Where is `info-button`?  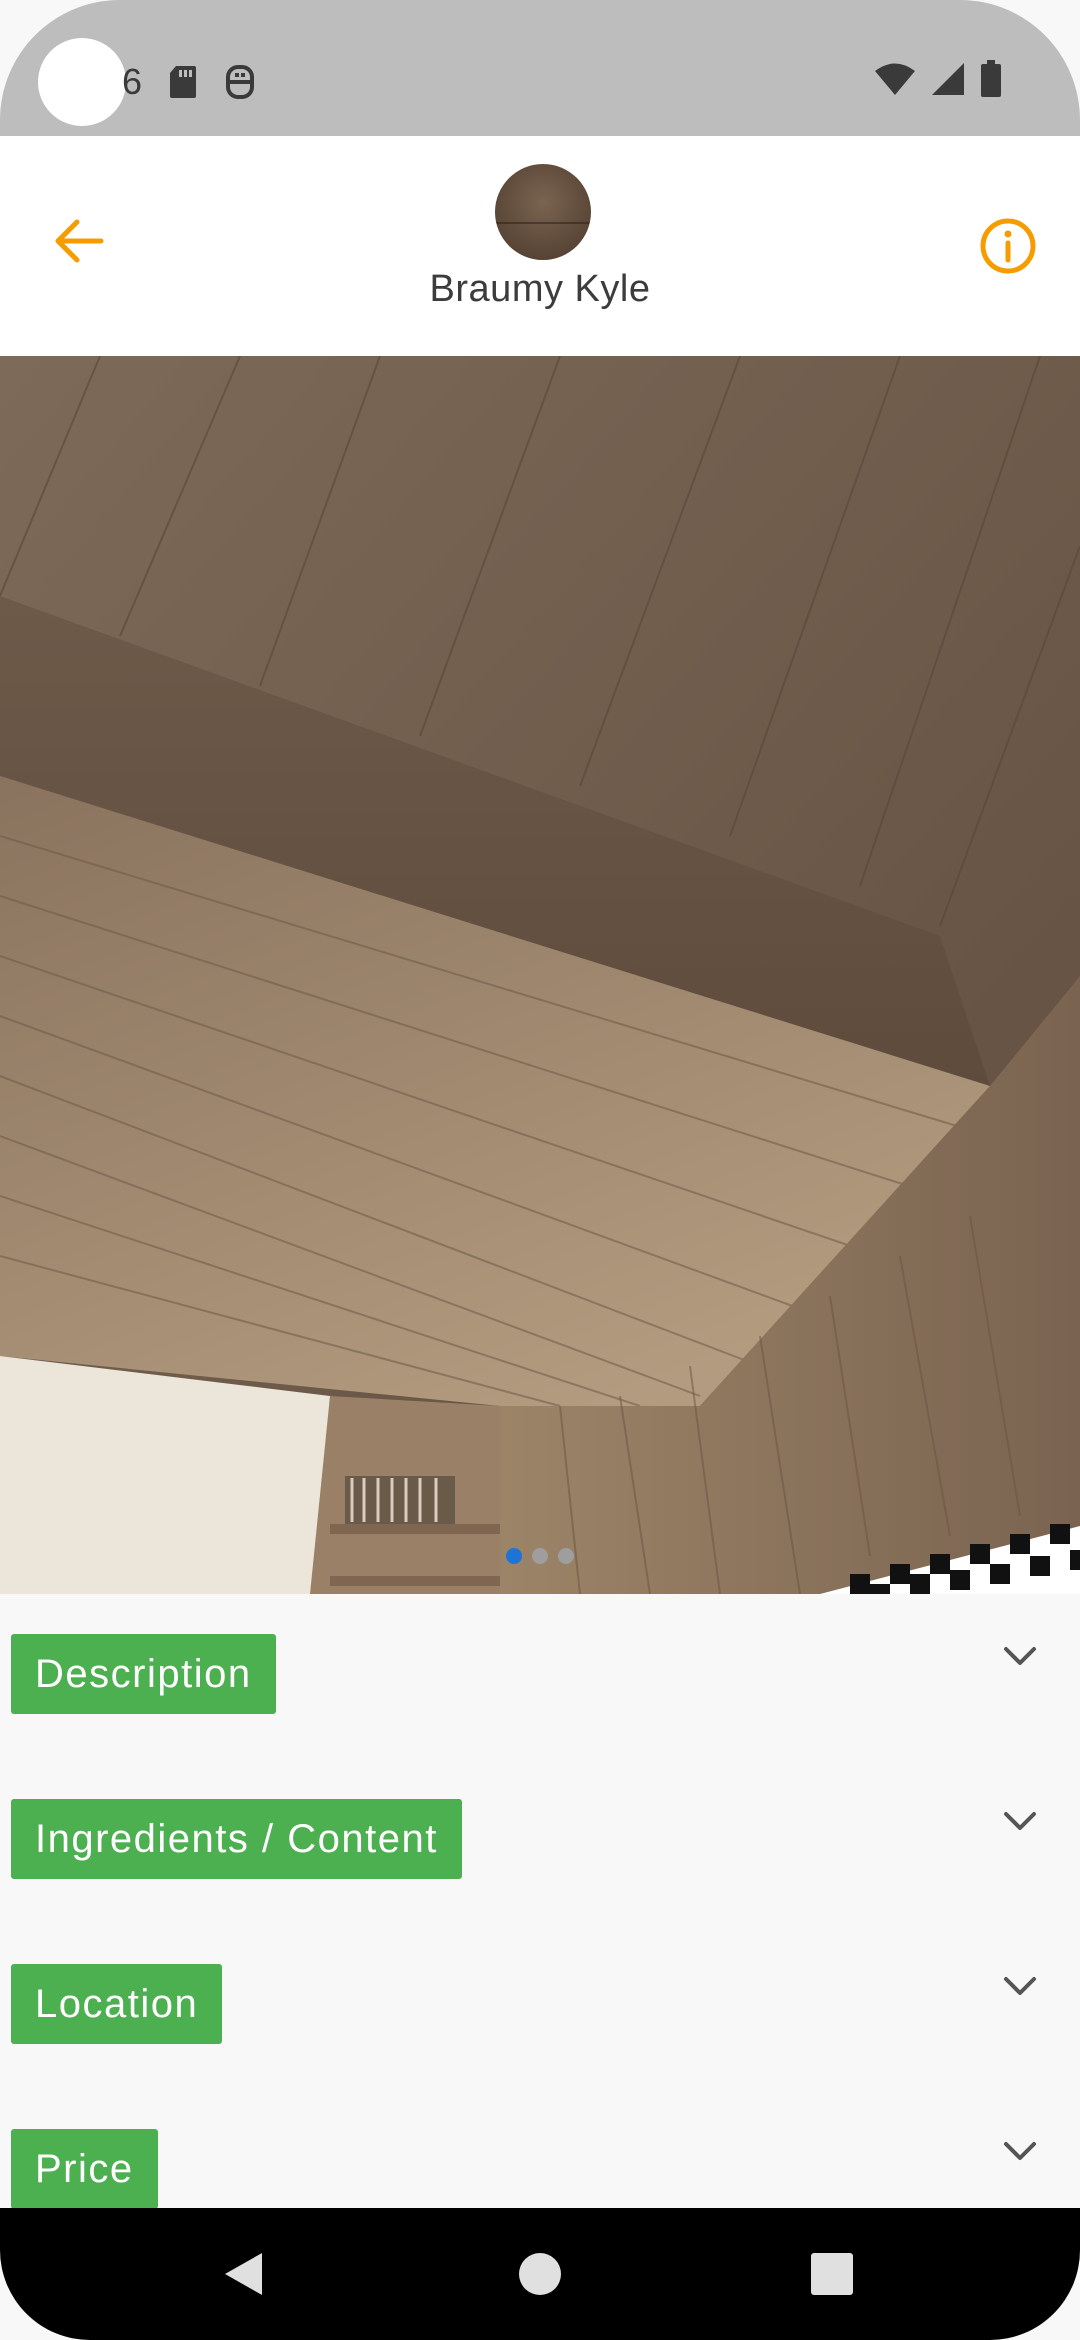
info-button is located at coordinates (1008, 246).